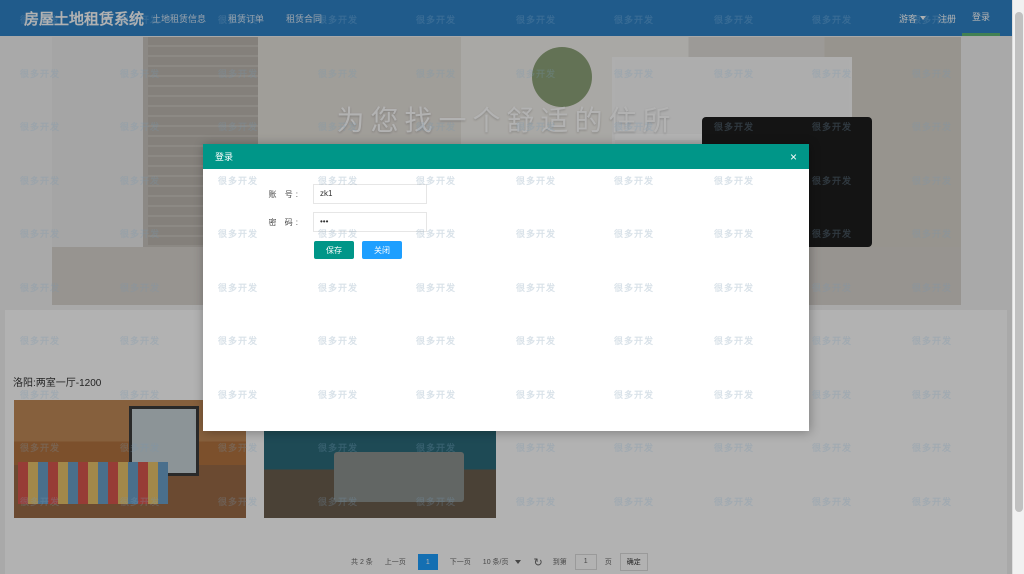 The height and width of the screenshot is (574, 1024). Describe the element at coordinates (1019, 262) in the screenshot. I see `scrollbar-thumb` at that location.